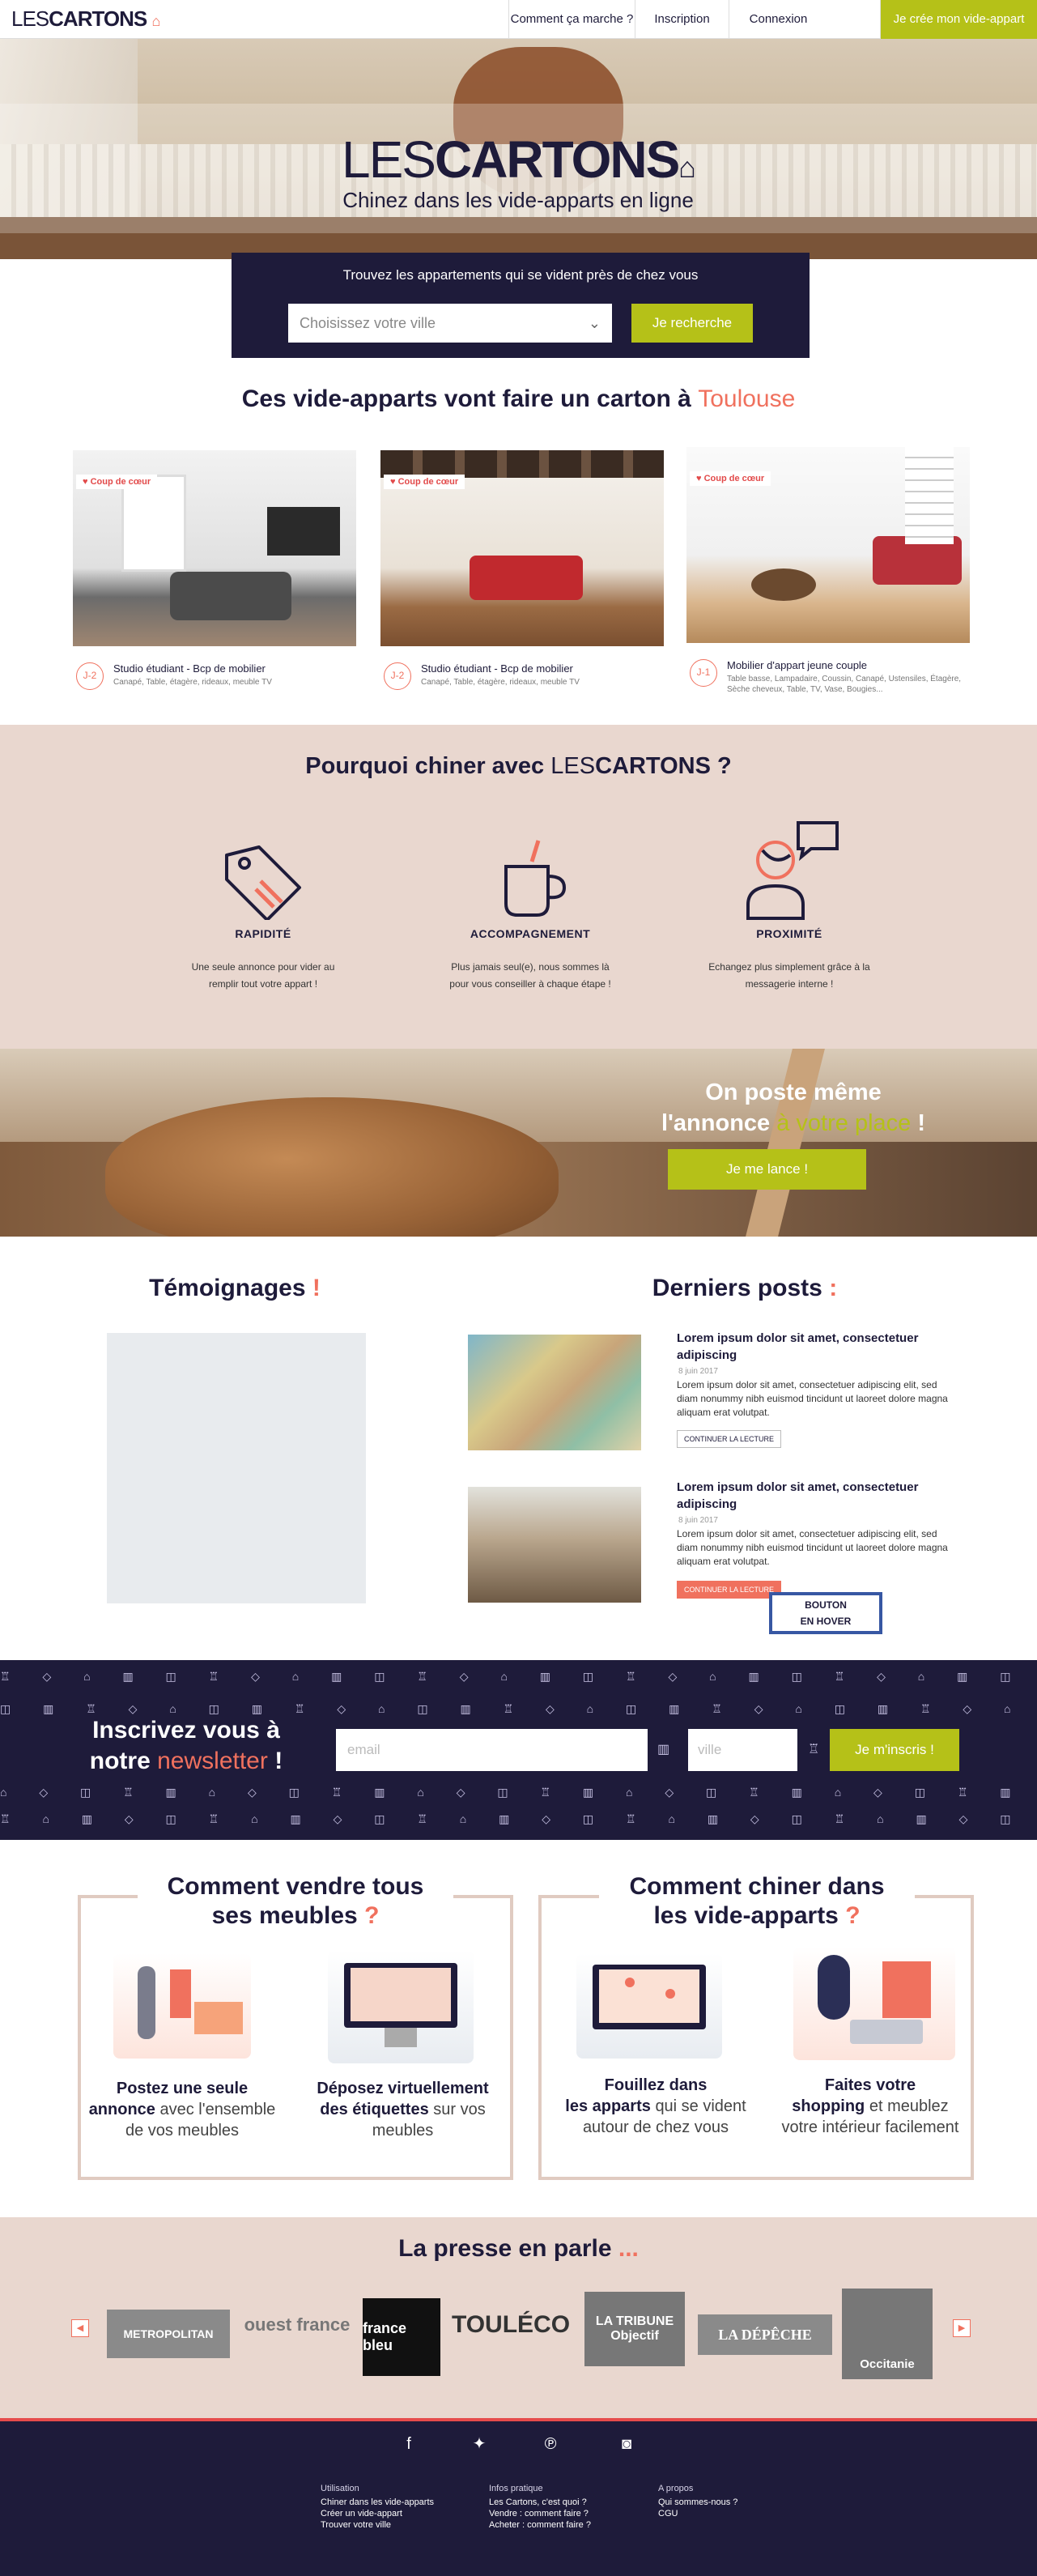  Describe the element at coordinates (849, 665) in the screenshot. I see `listing-title: Mobilier d'appart jeune couple` at that location.